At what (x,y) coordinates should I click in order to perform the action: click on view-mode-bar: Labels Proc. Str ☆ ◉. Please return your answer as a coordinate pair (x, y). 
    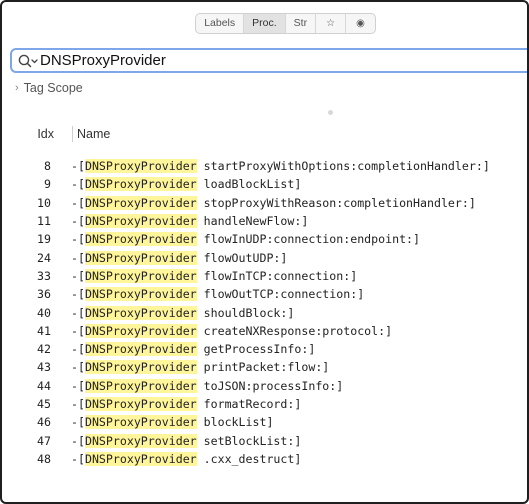
    Looking at the image, I should click on (264, 23).